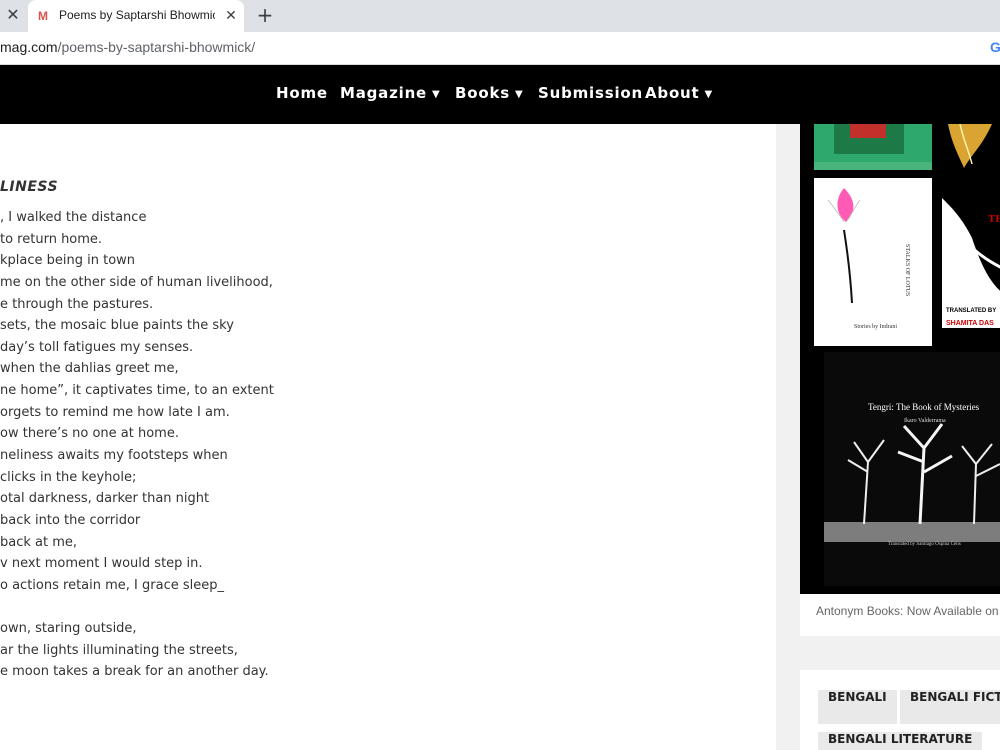 This screenshot has height=750, width=1000. What do you see at coordinates (112, 585) in the screenshot?
I see `poem-line: o actions retain me, I grace sleep_` at bounding box center [112, 585].